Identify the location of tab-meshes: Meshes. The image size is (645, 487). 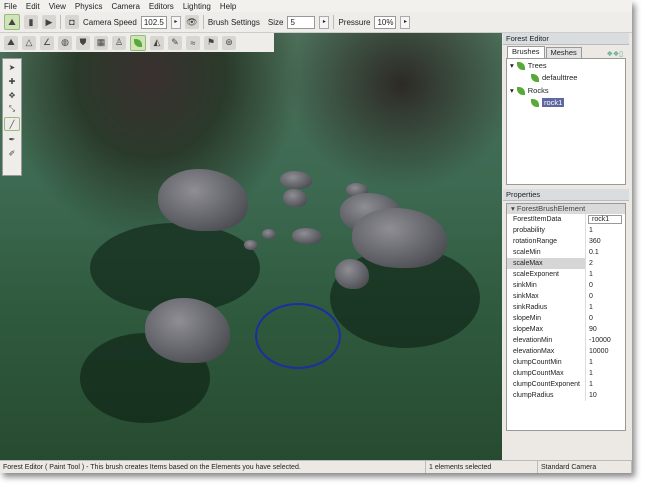
(563, 52).